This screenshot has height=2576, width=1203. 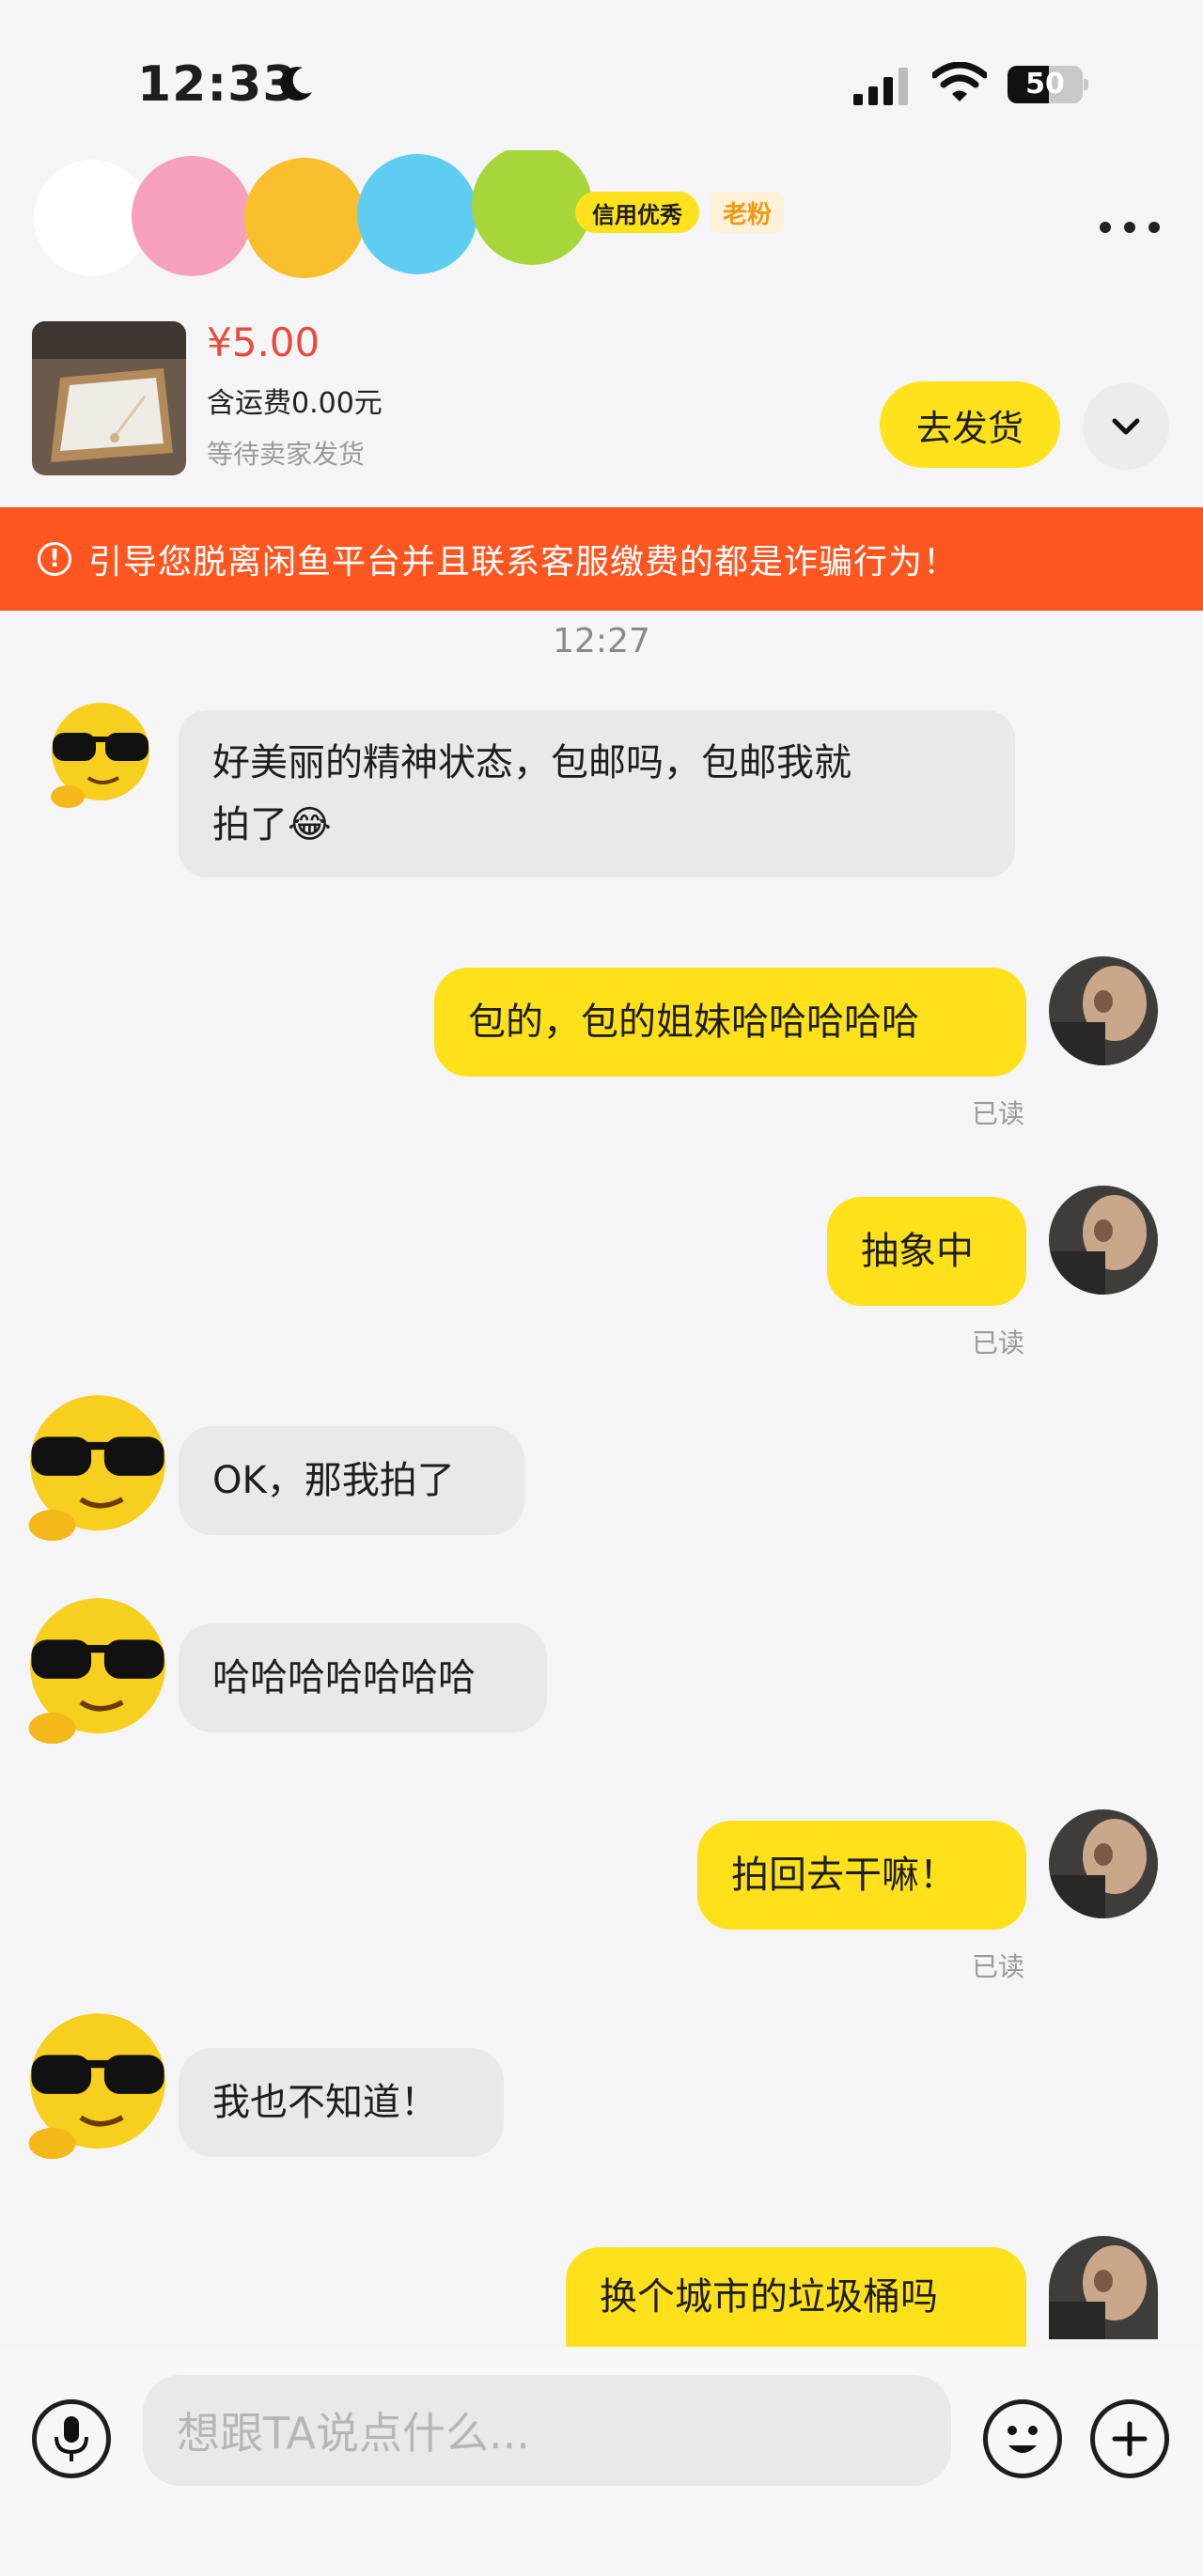 I want to click on status-time: 12:33, so click(x=217, y=84).